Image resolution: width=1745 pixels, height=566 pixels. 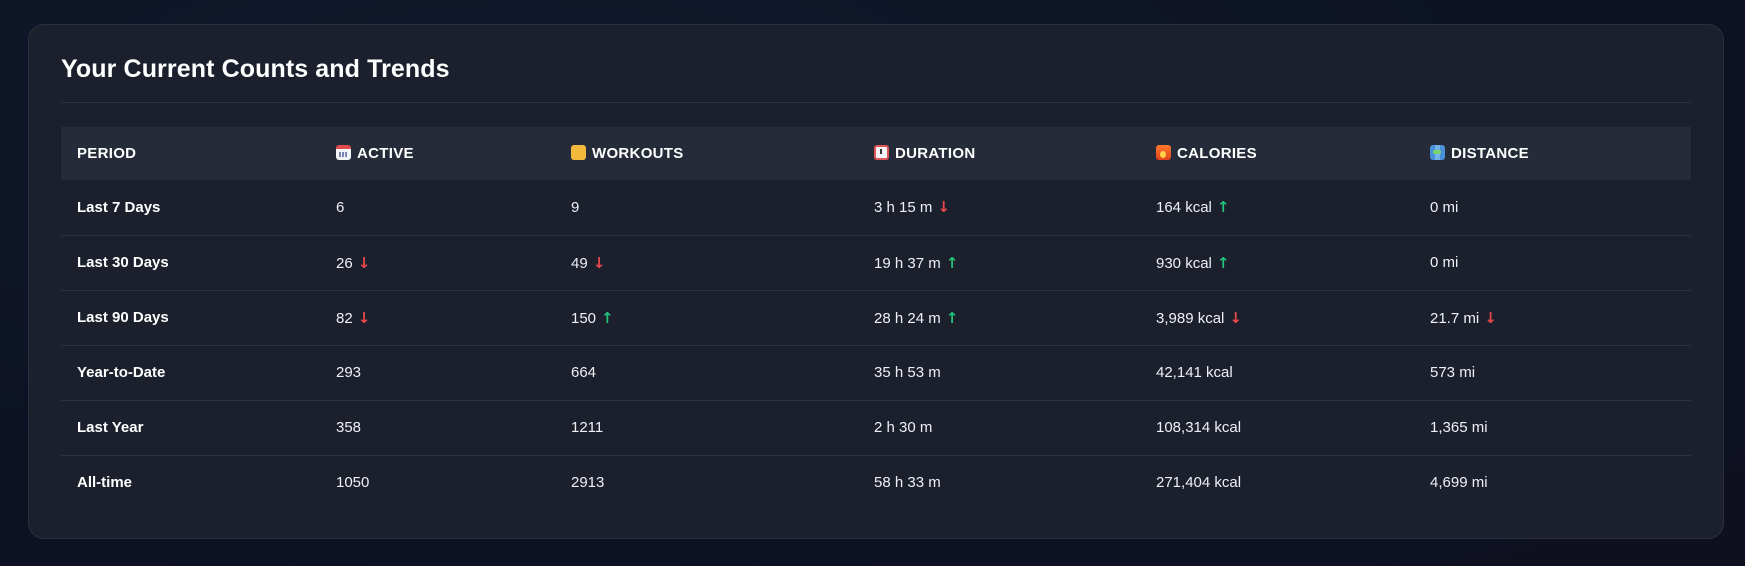 I want to click on cell-workouts: 1211, so click(x=587, y=427).